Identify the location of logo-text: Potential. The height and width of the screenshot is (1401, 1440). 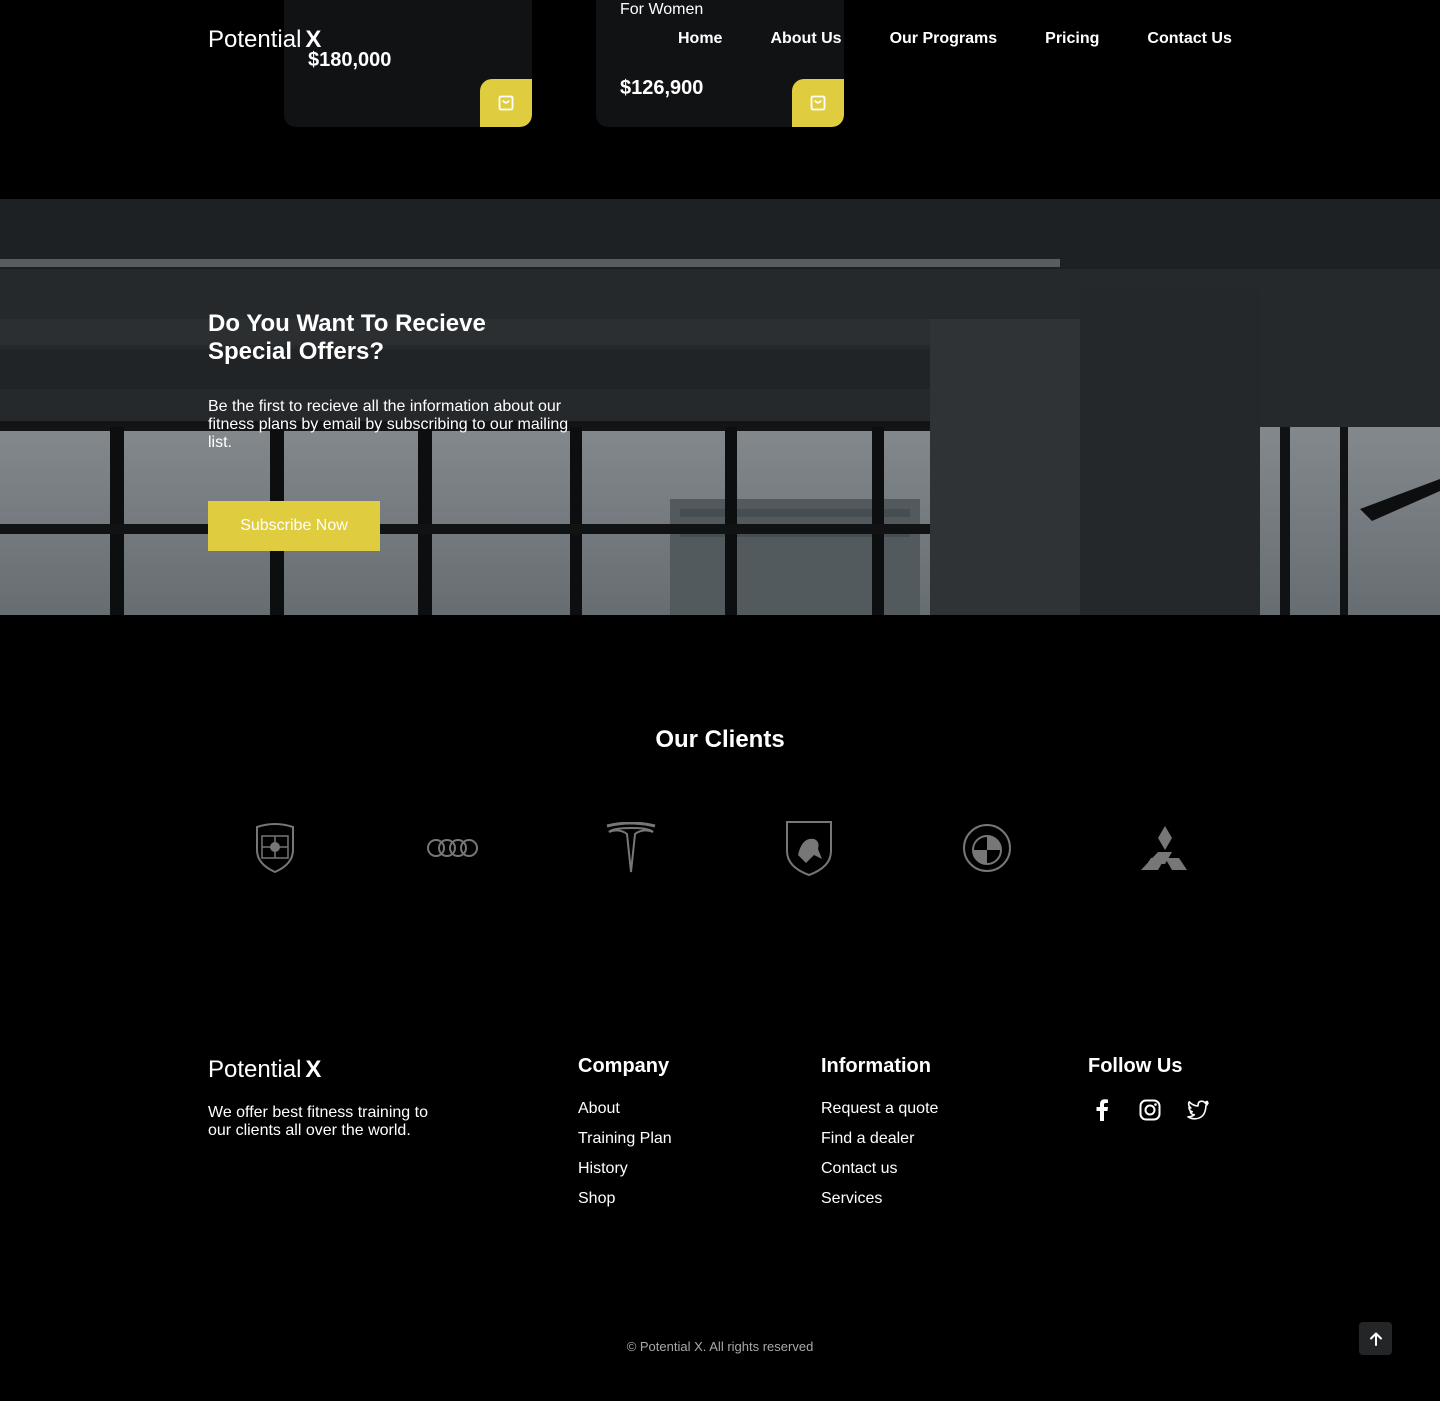
(255, 39).